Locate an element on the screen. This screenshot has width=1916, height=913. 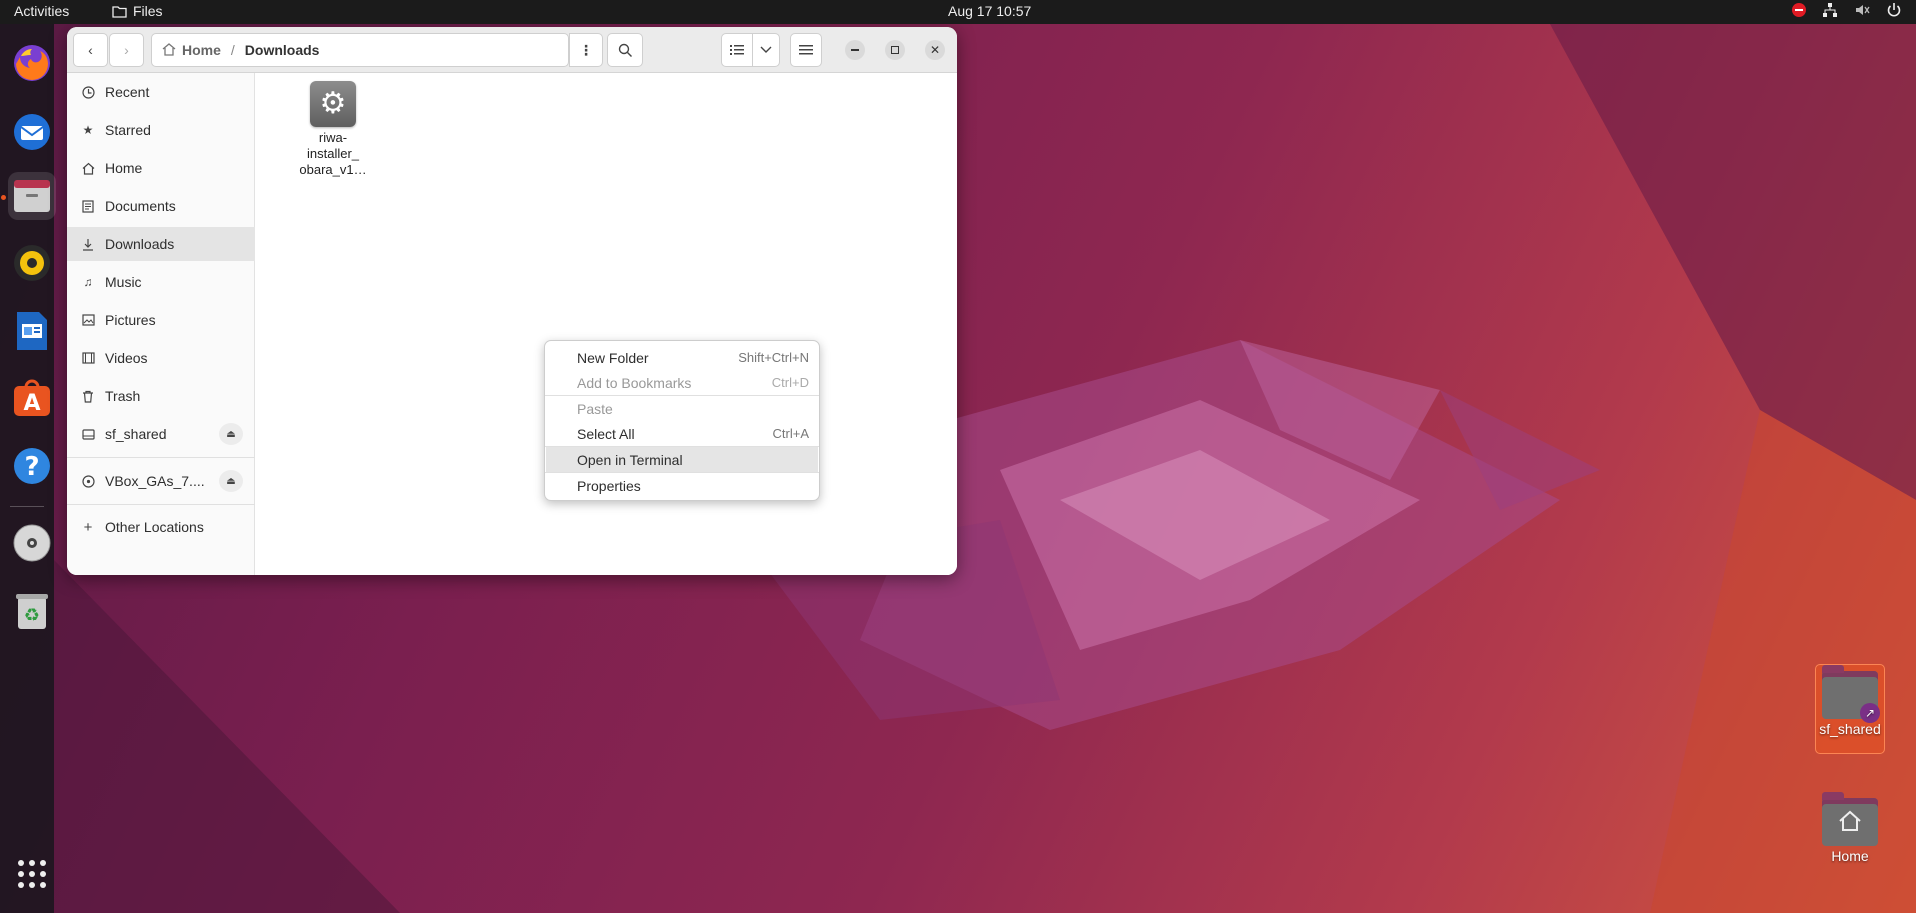
menu-item-select-all: Select All Ctrl+A is located at coordinates (682, 433).